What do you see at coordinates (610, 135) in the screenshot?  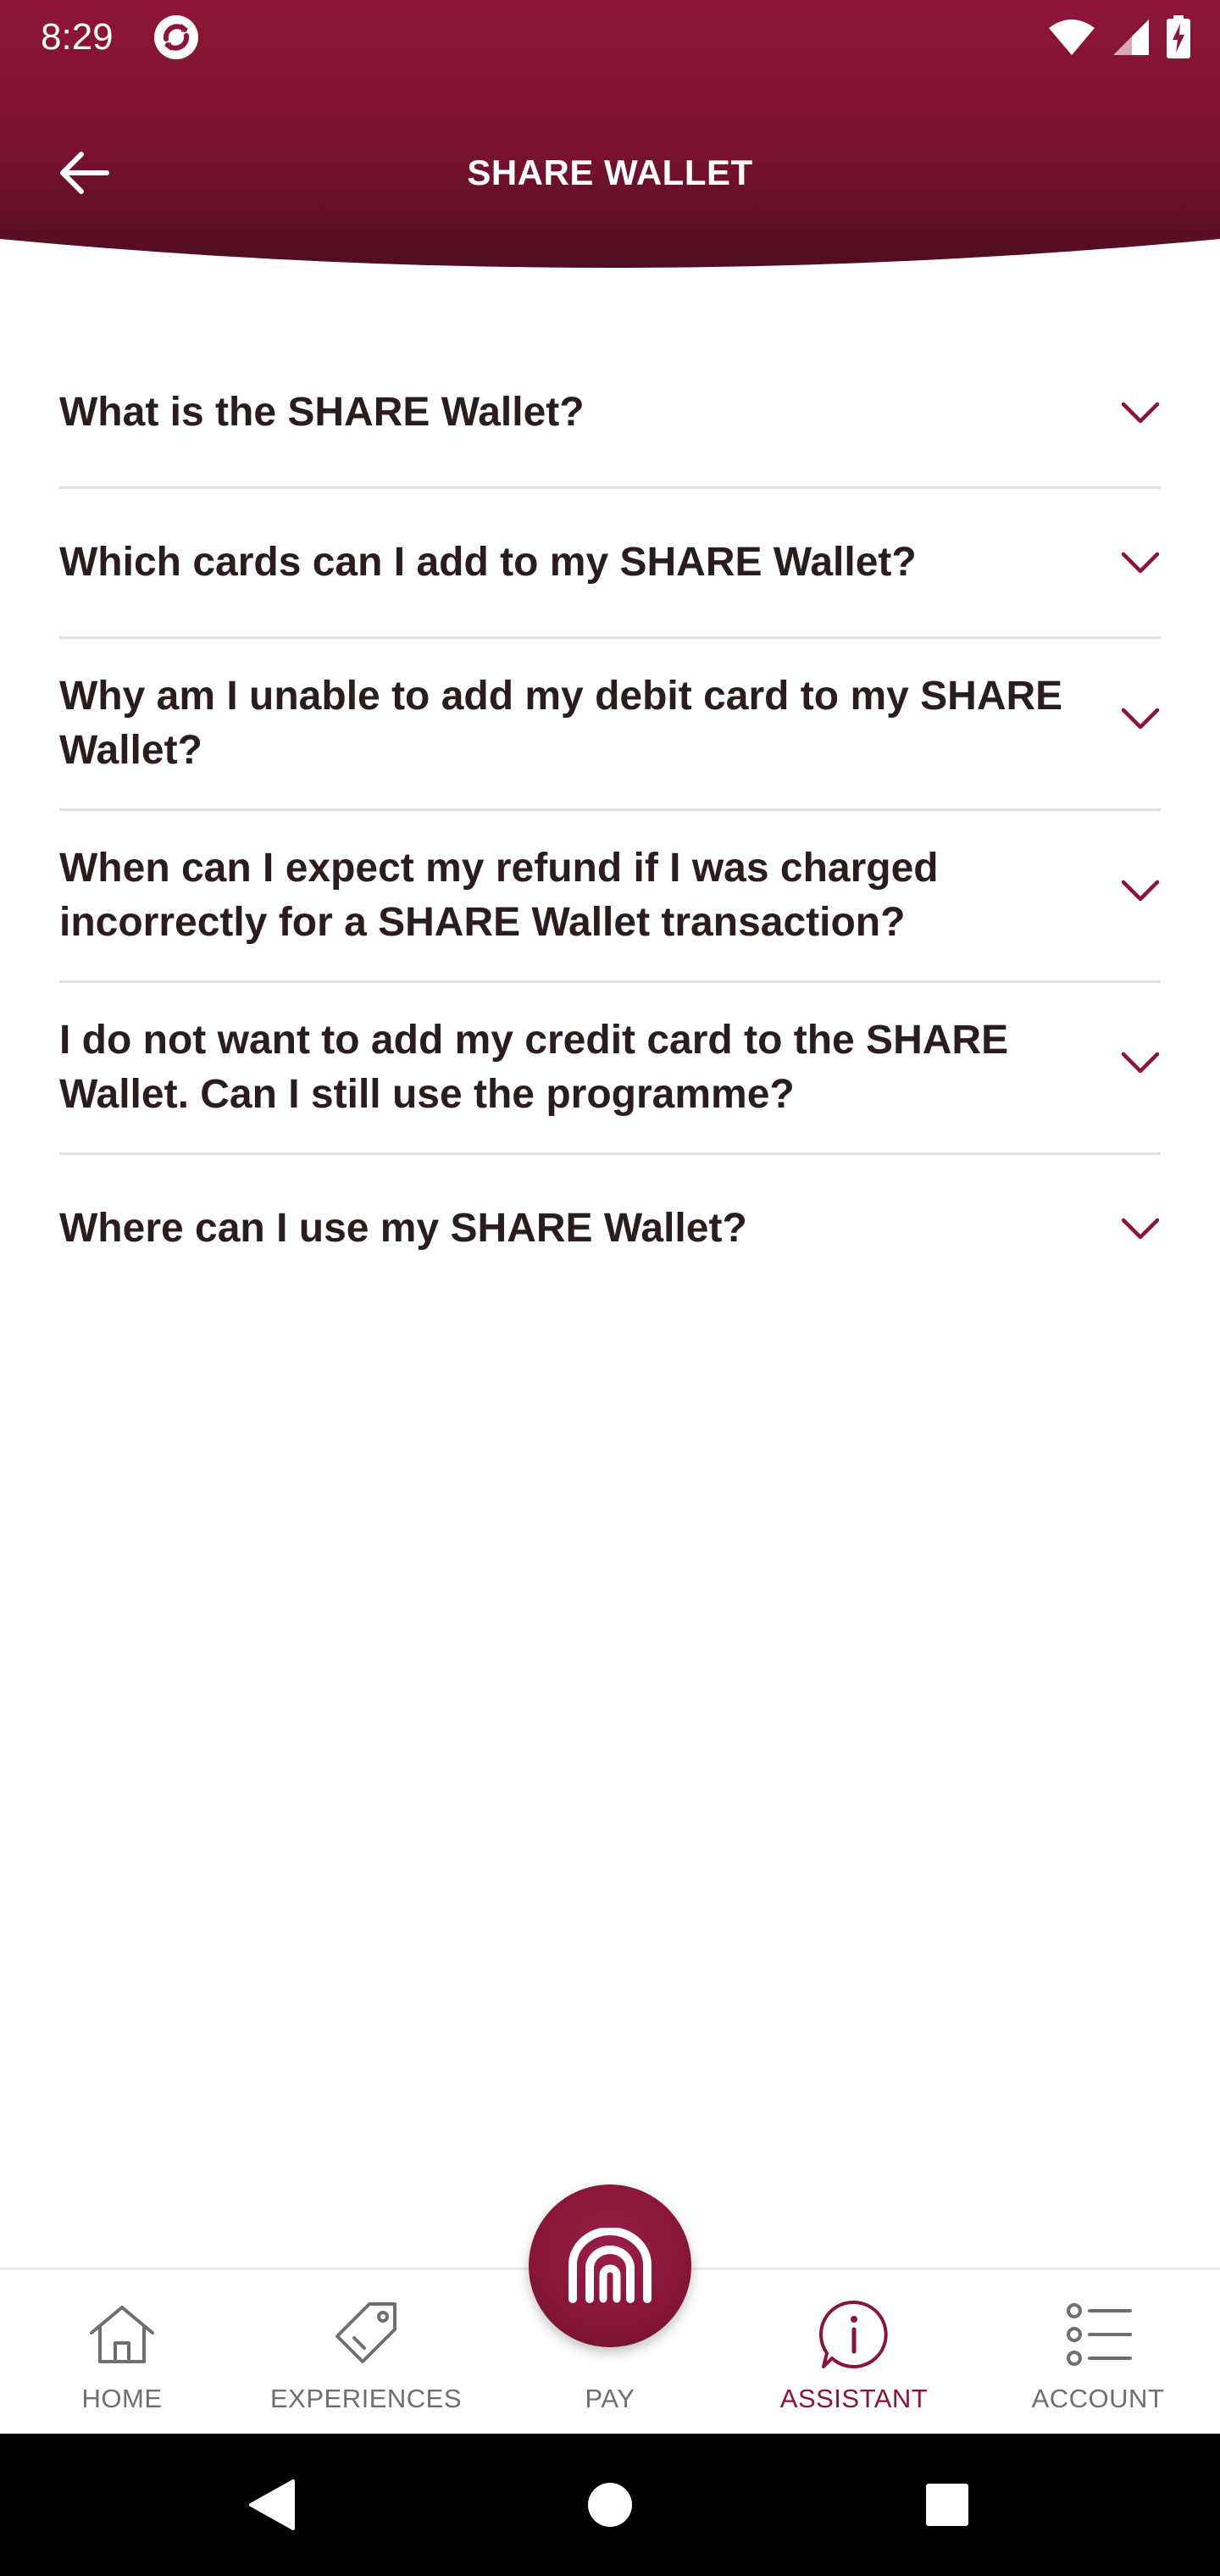 I see `app-header: 8:29 SHARE WALLET` at bounding box center [610, 135].